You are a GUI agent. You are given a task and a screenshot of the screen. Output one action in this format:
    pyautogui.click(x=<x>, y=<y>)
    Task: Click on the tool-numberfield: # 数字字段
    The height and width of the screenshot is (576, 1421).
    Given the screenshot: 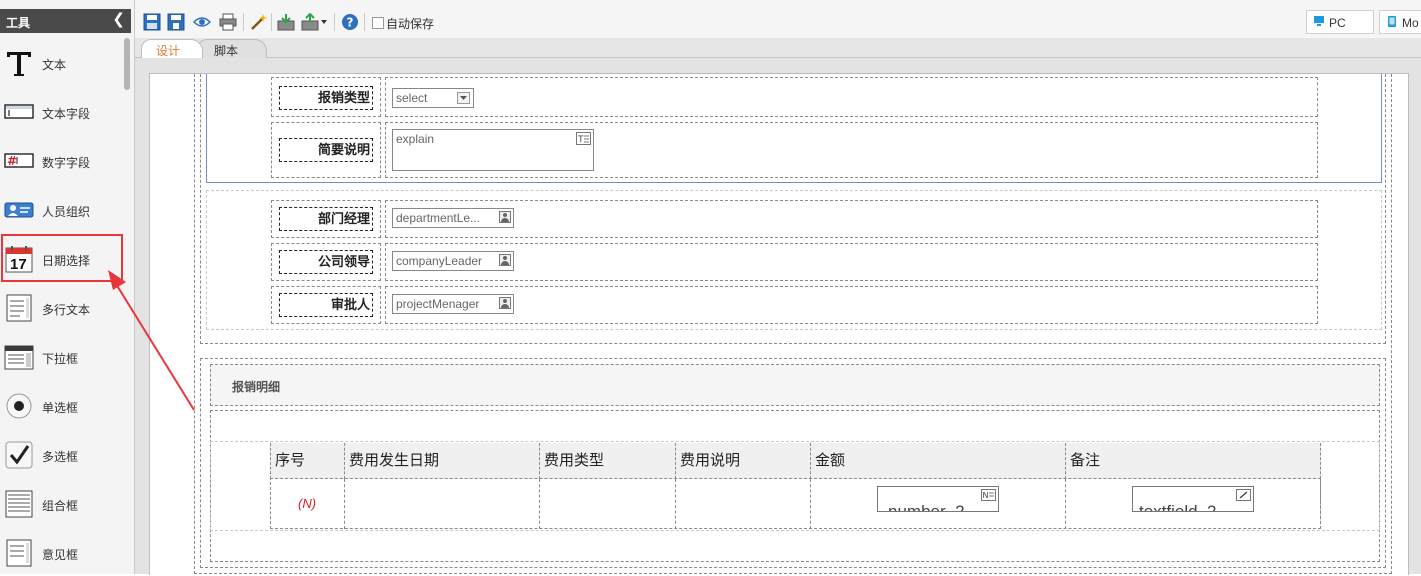 What is the action you would take?
    pyautogui.click(x=62, y=161)
    